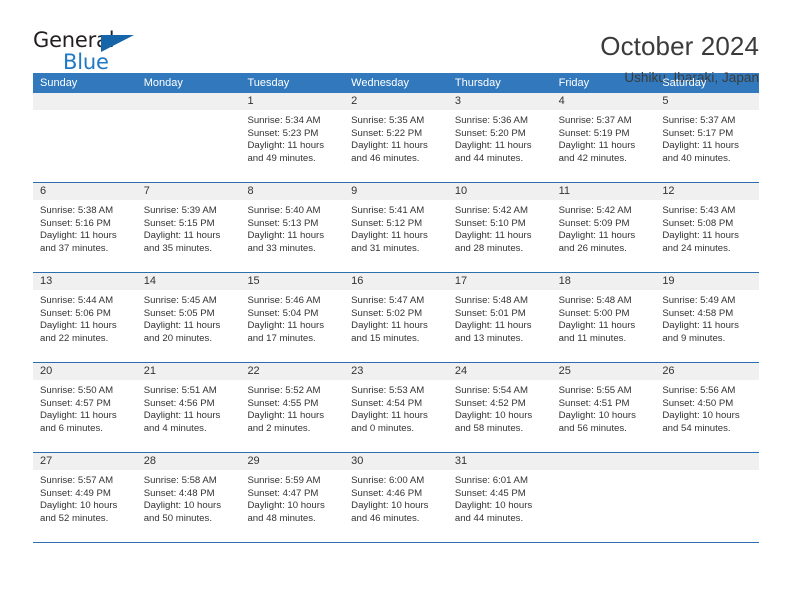  Describe the element at coordinates (75, 403) in the screenshot. I see `day-detail-line: Sunset: 4:57 PM` at that location.